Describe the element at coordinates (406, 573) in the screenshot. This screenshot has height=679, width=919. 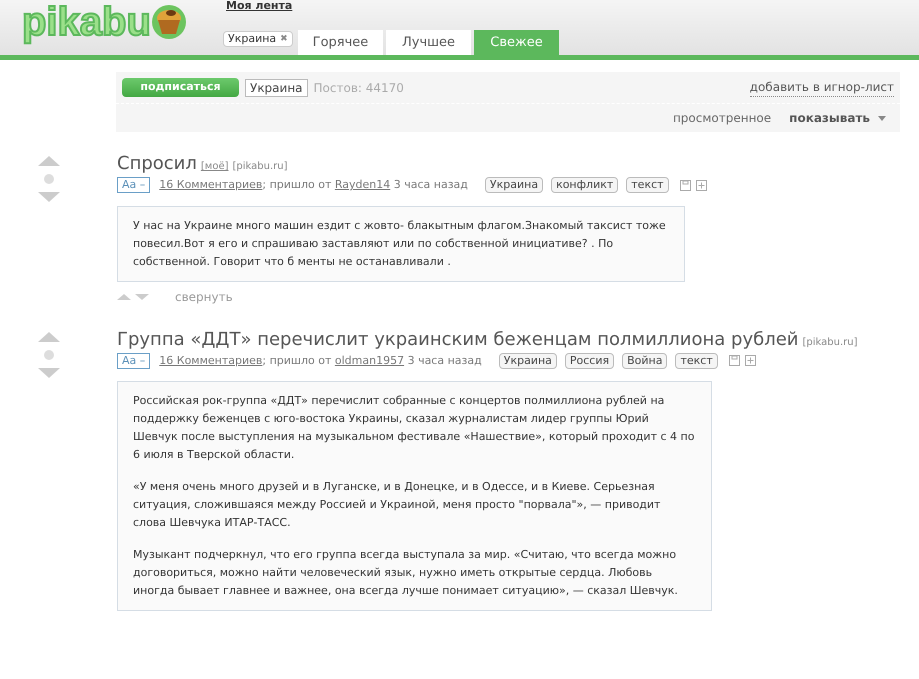
I see `post-paragraph: Музыкант подчеркнул, что его группа всегда выступала за мир. «Считаю, что всегда можно договориться, можно найти человеческий язык, нужно иметь открытые сердца. Любовь иногда бывает главнее и важнее, она всегда лучше понимает ситуацию», — сказал Шевчук.` at that location.